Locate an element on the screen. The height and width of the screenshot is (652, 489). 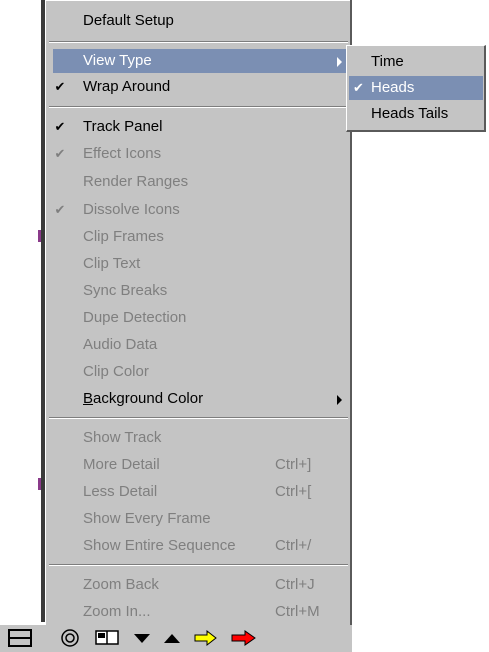
view-type-submenu: Time ✔ Heads Heads Tails is located at coordinates (416, 88).